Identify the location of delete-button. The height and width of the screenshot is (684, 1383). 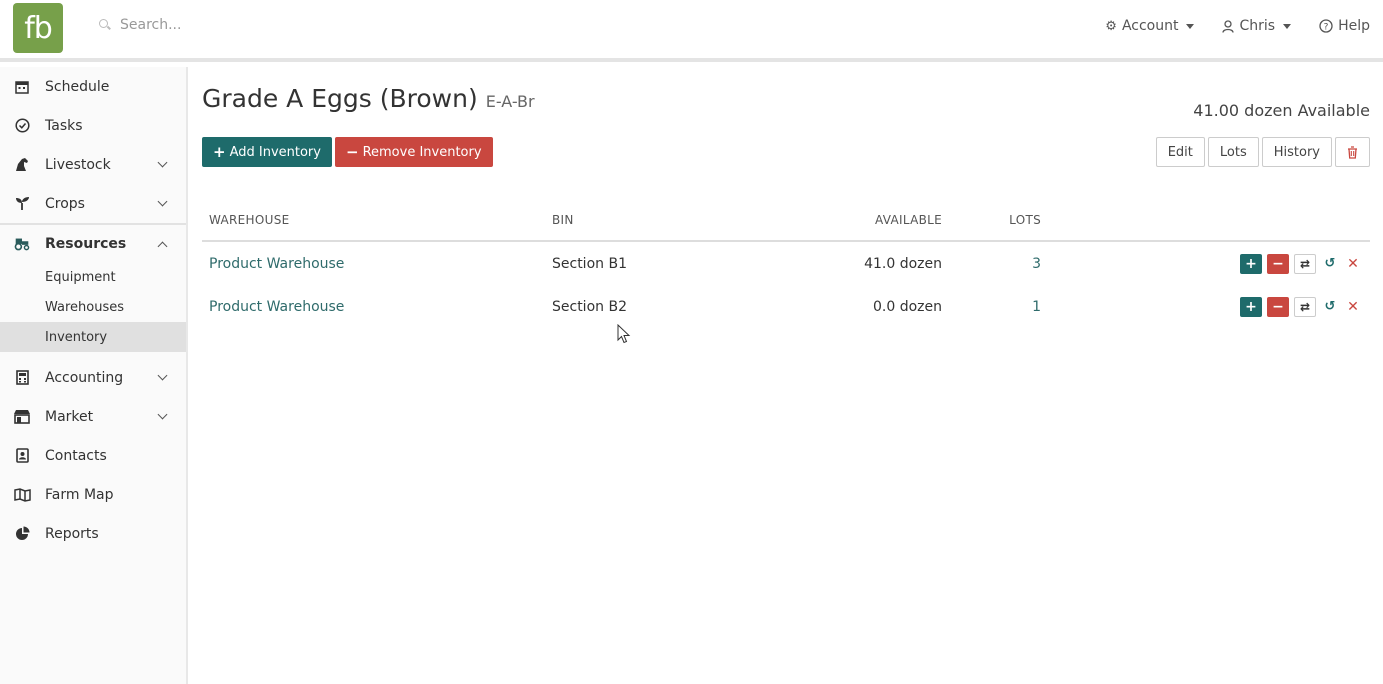
(1352, 152).